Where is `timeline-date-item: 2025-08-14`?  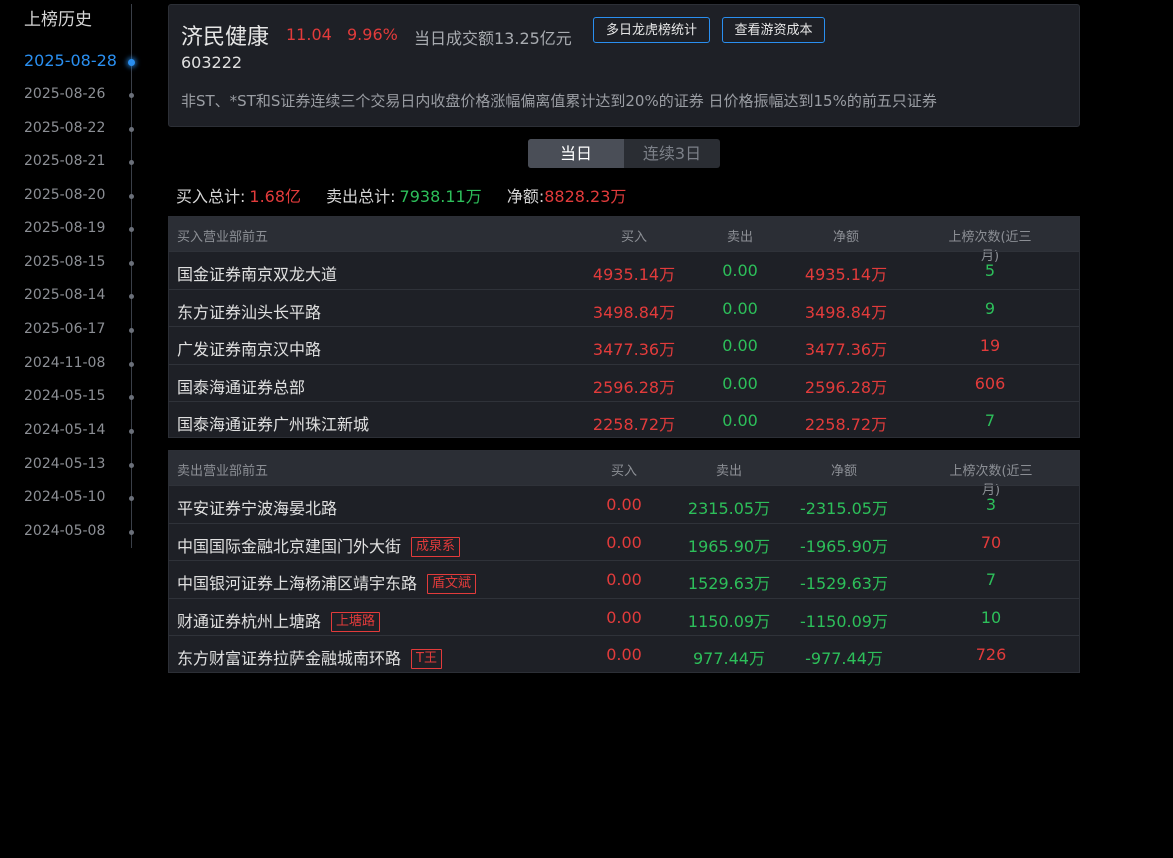
timeline-date-item: 2025-08-14 is located at coordinates (75, 296).